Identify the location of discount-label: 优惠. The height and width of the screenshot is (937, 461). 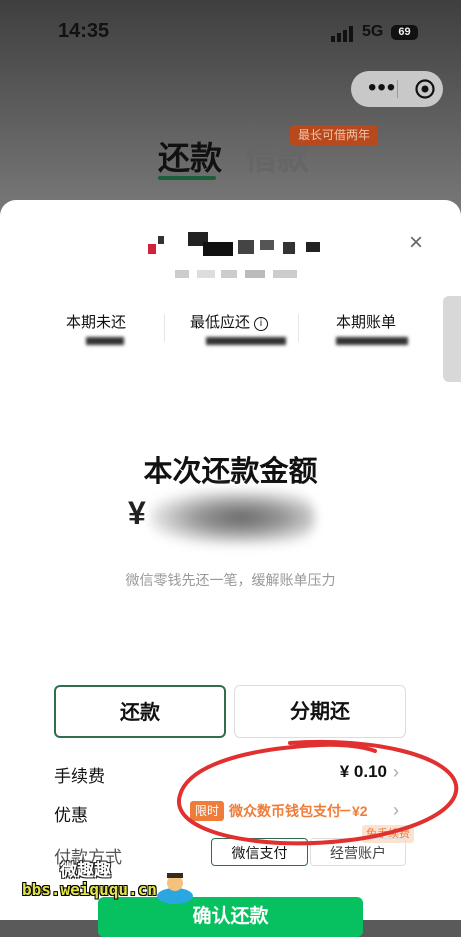
(71, 815).